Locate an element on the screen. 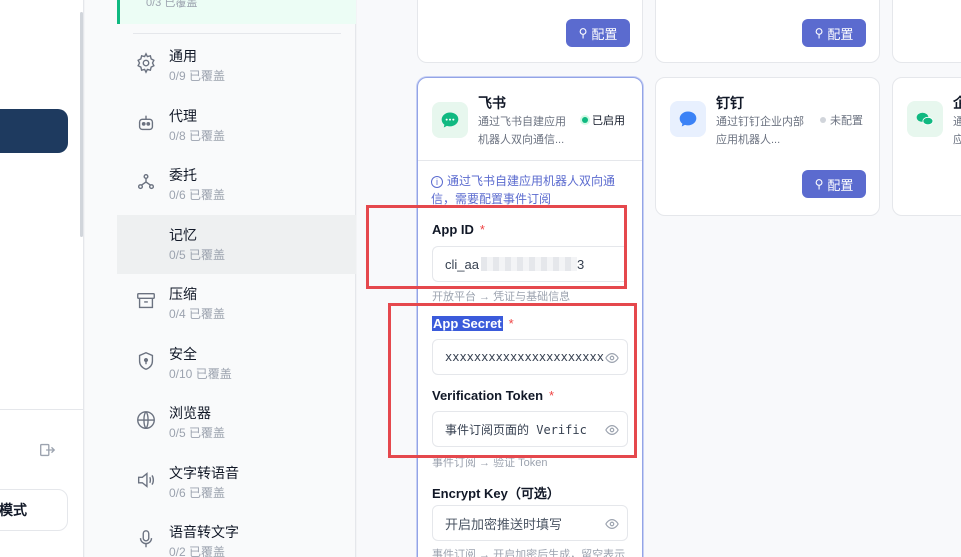 The height and width of the screenshot is (557, 961). category-coverage: 0/8 已覆盖 is located at coordinates (197, 136).